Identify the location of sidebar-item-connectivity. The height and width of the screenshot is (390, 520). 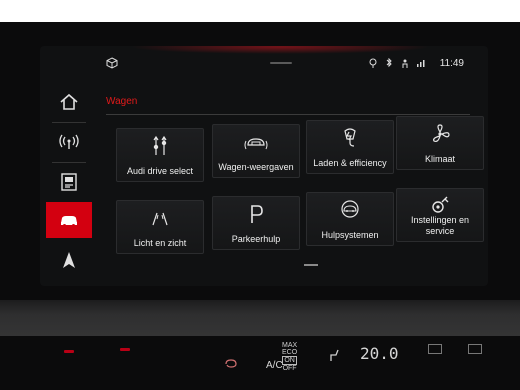
(69, 142).